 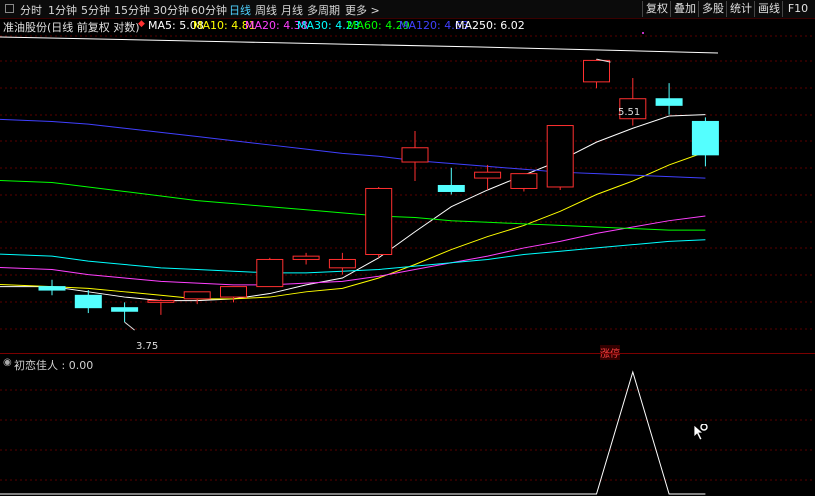 I want to click on low-price-label: 3.75, so click(x=147, y=346).